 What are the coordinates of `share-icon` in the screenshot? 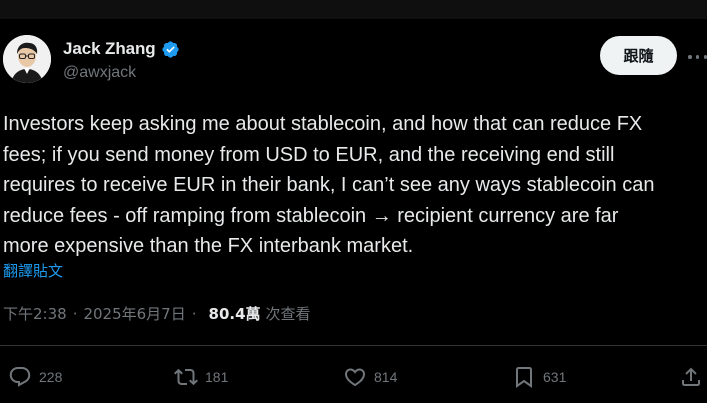 It's located at (691, 376).